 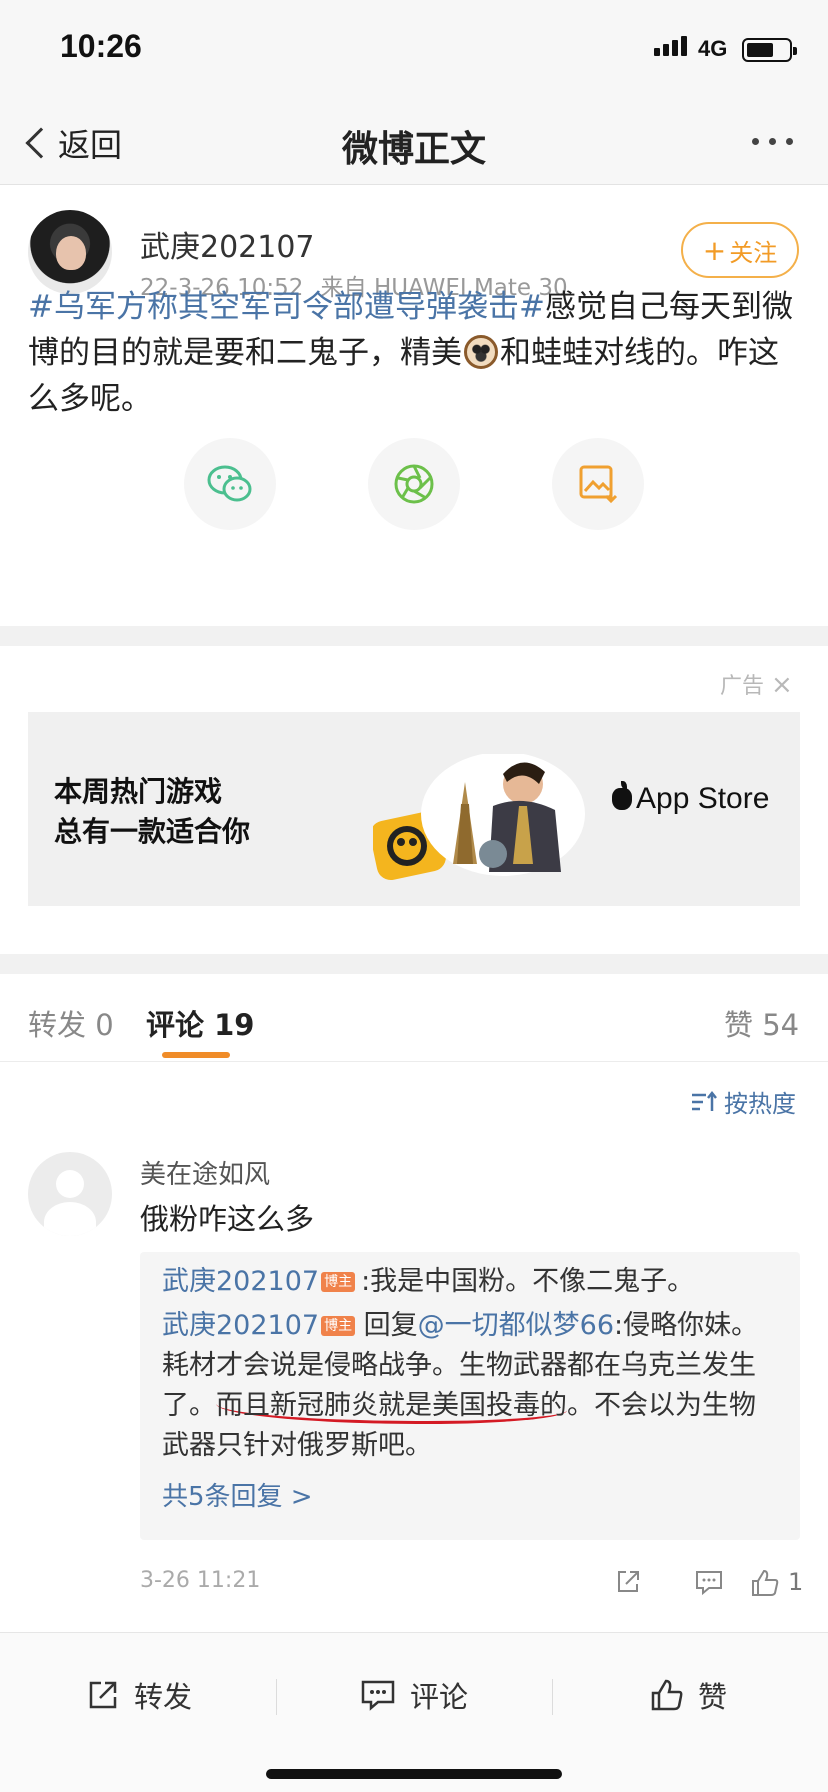 What do you see at coordinates (709, 1584) in the screenshot?
I see `comment-reply-icon` at bounding box center [709, 1584].